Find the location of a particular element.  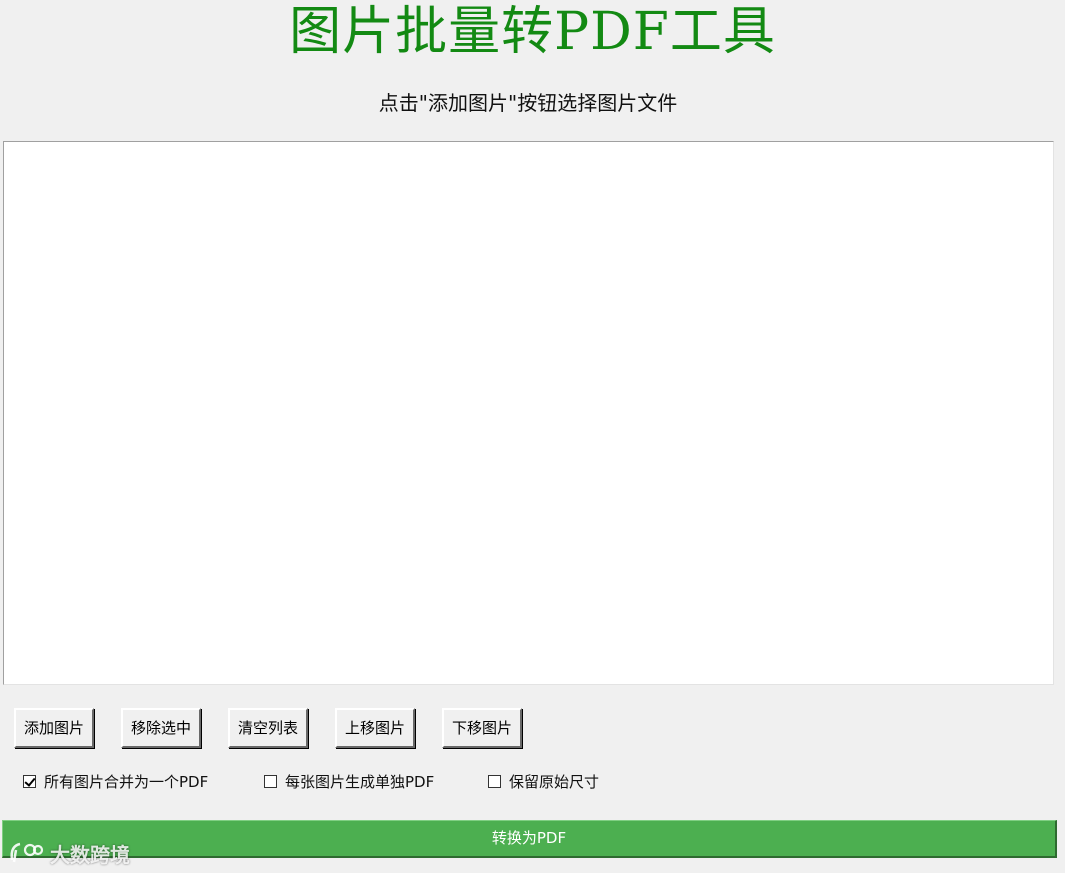

keep-size-checkbox is located at coordinates (494, 781).